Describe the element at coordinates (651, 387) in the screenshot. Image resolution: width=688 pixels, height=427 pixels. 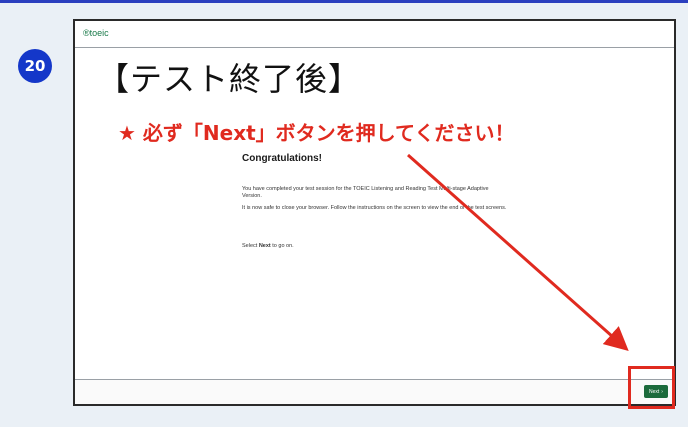
I see `next-button-highlight` at that location.